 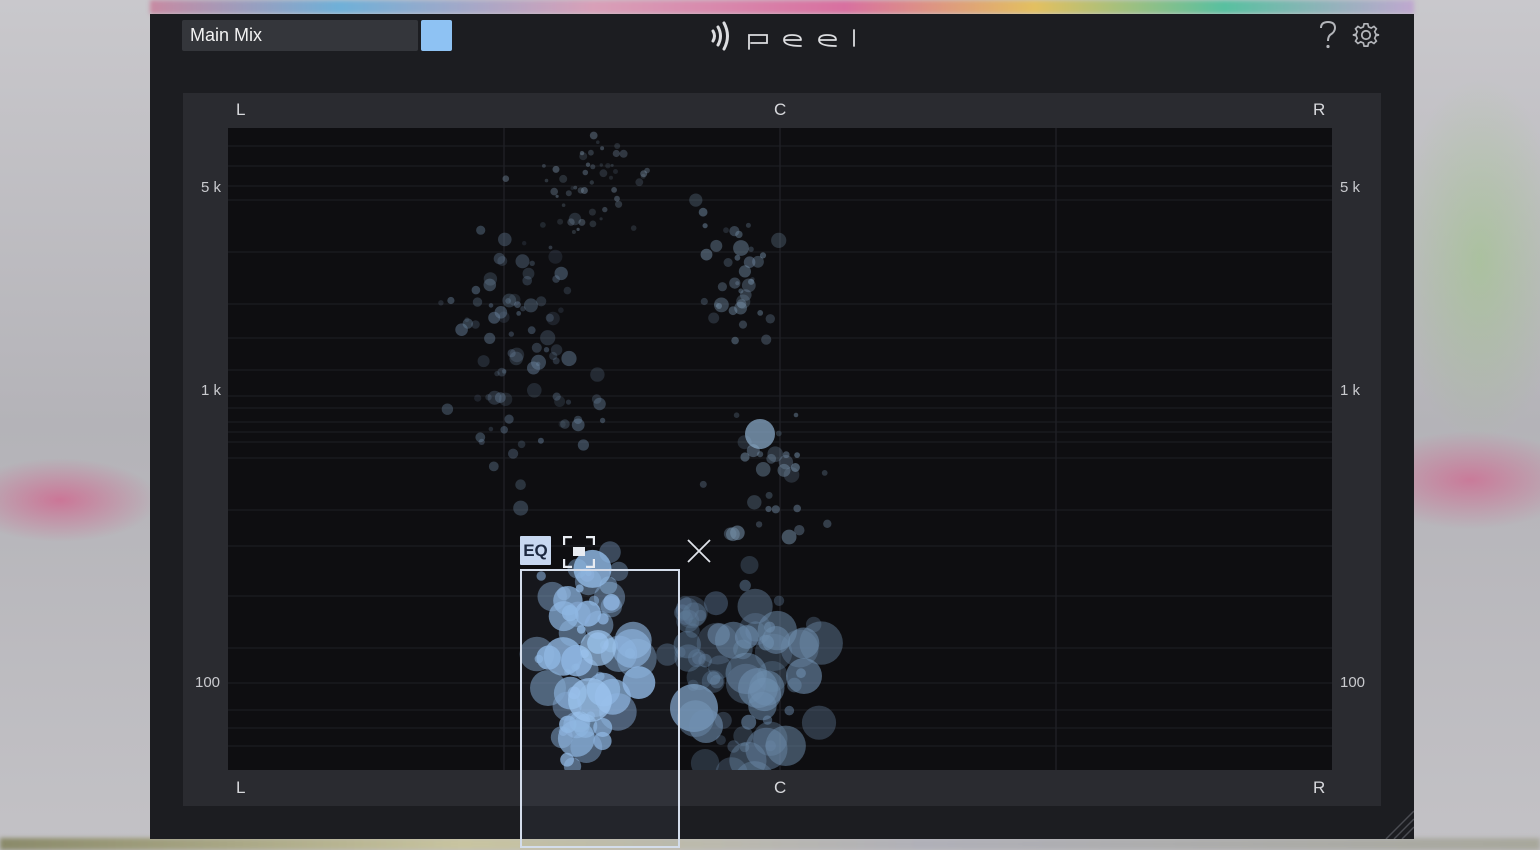 I want to click on header-bar: Main Mix, so click(x=782, y=36).